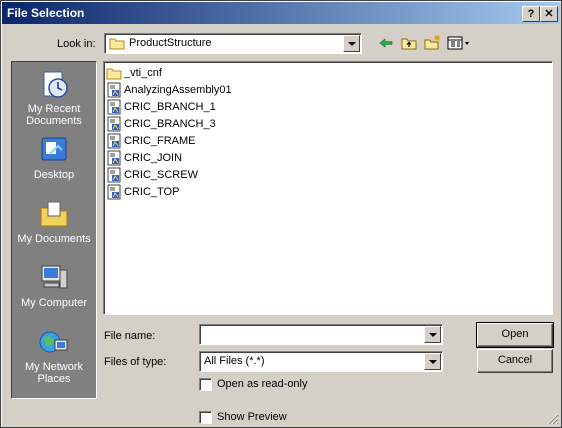 This screenshot has width=562, height=428. Describe the element at coordinates (205, 384) in the screenshot. I see `read-only-checkbox` at that location.